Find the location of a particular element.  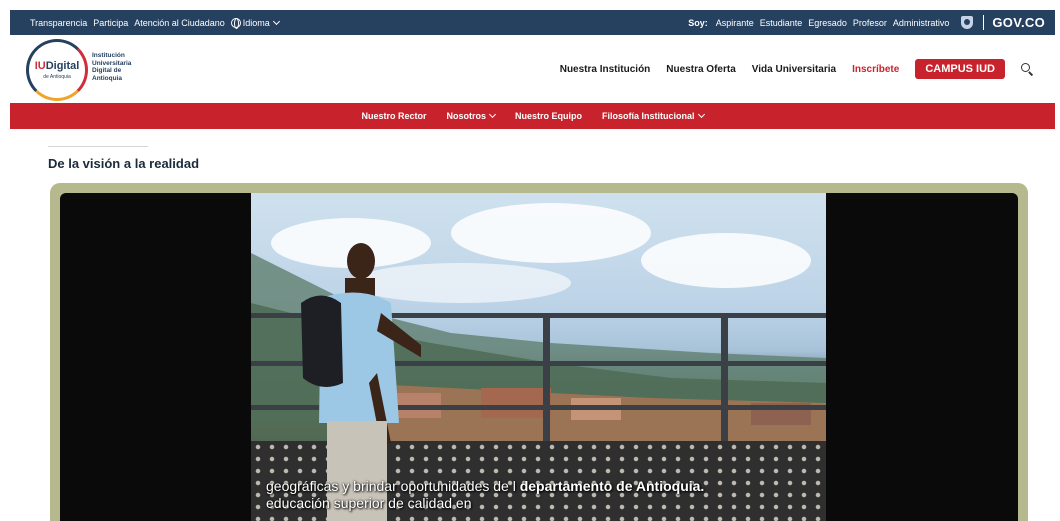

logo-subtext: de Antioquia is located at coordinates (57, 76).